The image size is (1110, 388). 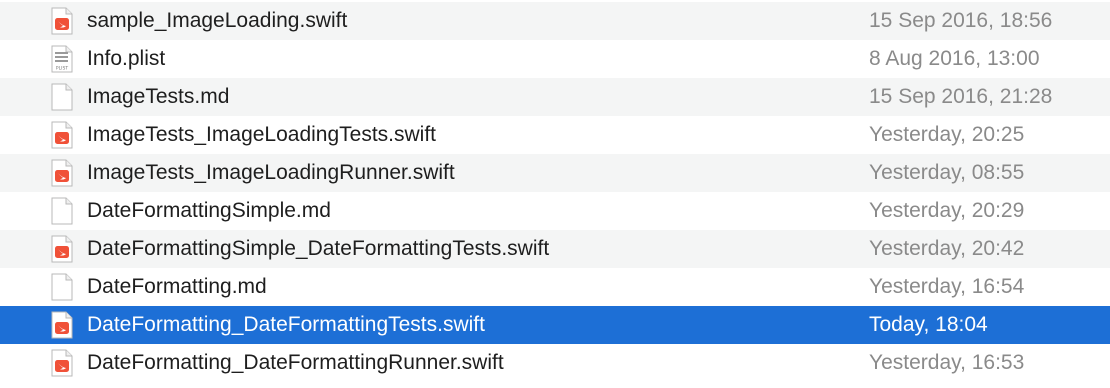 I want to click on file-modified-date: 15 Sep 2016, 21:28, so click(x=961, y=96).